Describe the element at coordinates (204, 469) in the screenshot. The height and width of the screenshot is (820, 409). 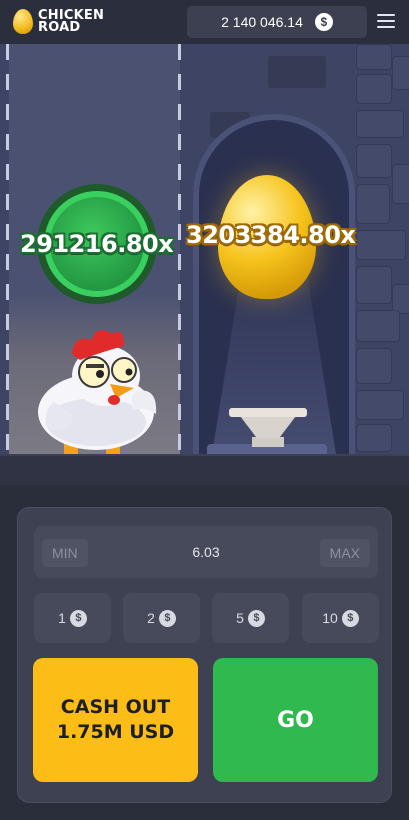
I see `road-edge` at that location.